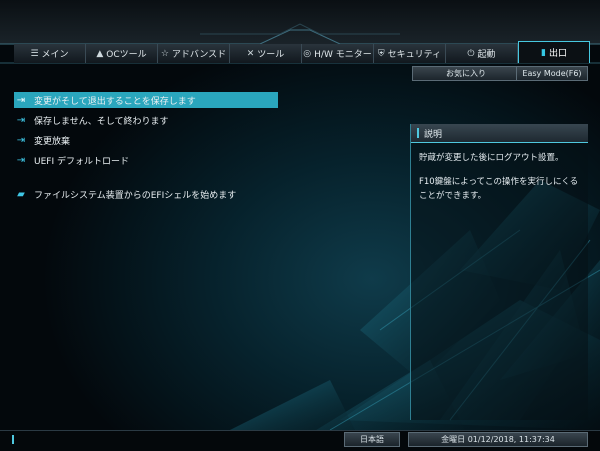 This screenshot has width=600, height=451. Describe the element at coordinates (101, 121) in the screenshot. I see `menu-item-label: 保存しません、そして終わります` at that location.